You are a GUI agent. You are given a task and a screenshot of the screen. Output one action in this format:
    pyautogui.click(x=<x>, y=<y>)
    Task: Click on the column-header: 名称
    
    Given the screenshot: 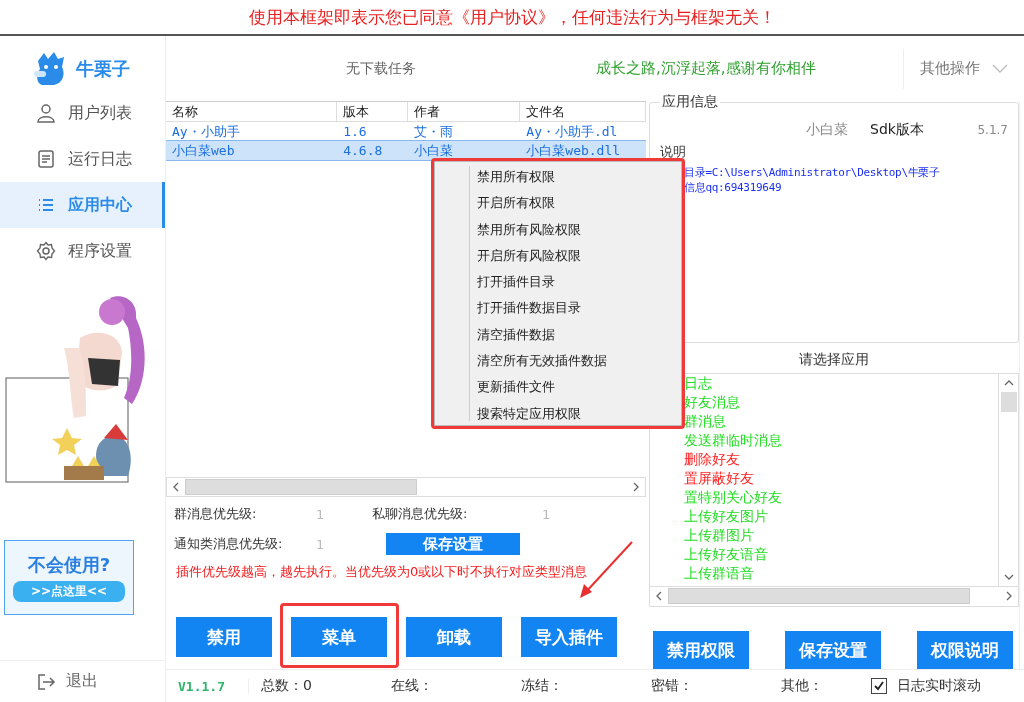 What is the action you would take?
    pyautogui.click(x=251, y=112)
    